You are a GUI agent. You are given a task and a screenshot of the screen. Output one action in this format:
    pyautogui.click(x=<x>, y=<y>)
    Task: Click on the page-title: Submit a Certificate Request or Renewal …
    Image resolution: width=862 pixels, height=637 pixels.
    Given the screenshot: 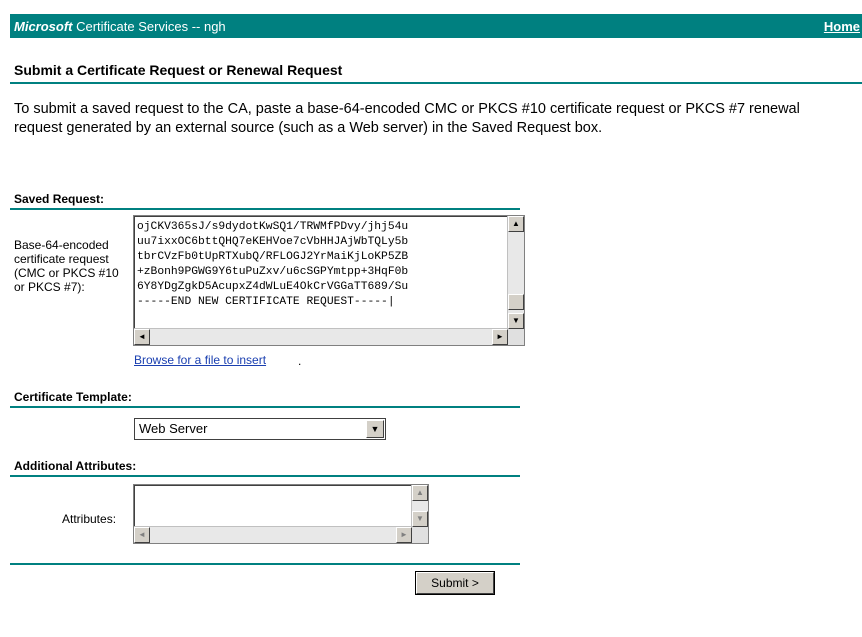 What is the action you would take?
    pyautogui.click(x=178, y=70)
    